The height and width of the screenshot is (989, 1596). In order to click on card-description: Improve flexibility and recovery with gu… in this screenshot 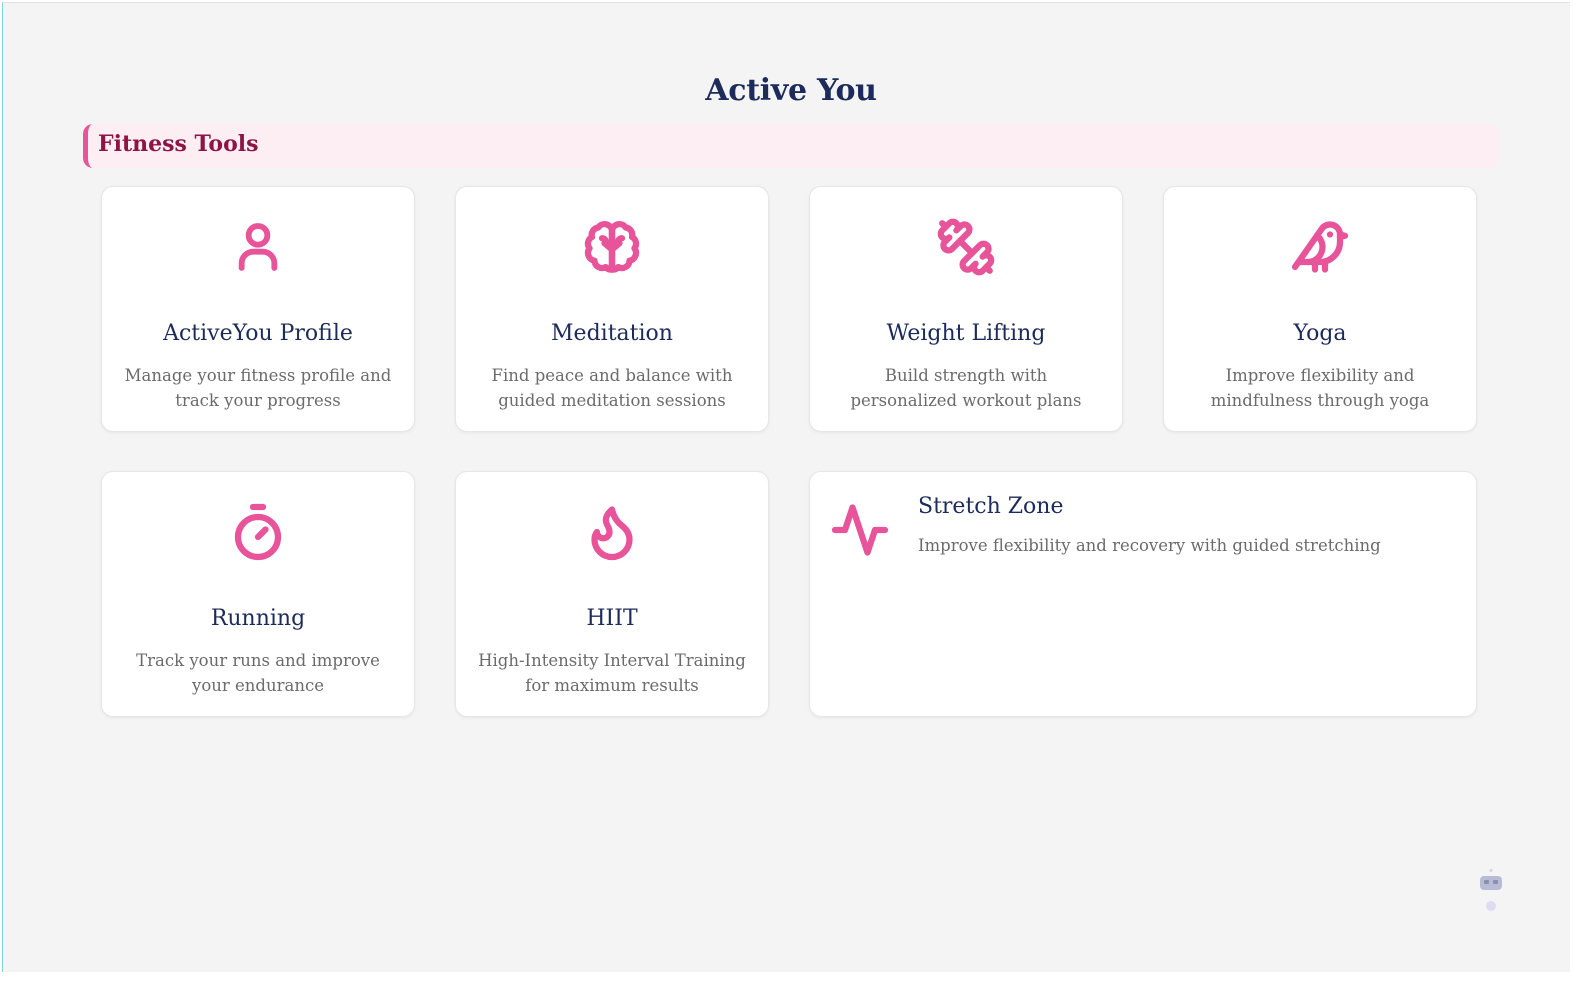, I will do `click(1149, 545)`.